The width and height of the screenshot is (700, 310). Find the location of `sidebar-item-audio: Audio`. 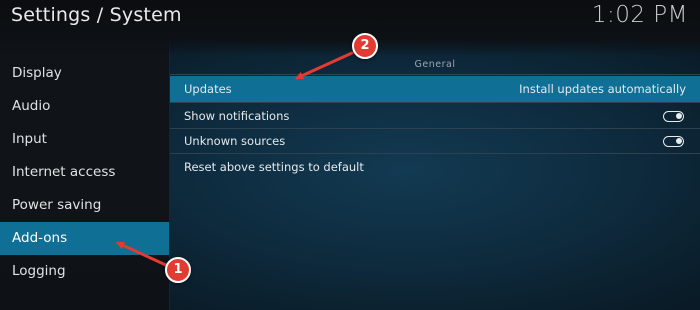

sidebar-item-audio: Audio is located at coordinates (84, 106).